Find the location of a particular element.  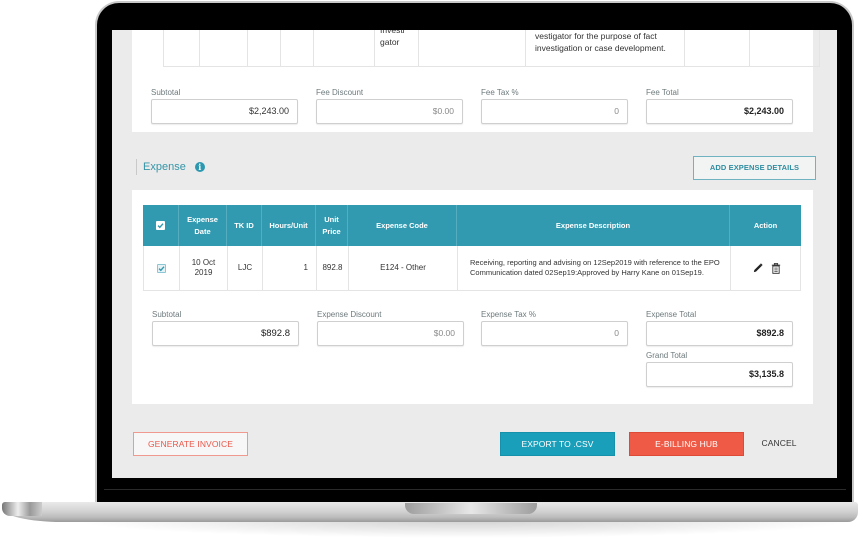

expense-tax-field: 0 is located at coordinates (554, 333).